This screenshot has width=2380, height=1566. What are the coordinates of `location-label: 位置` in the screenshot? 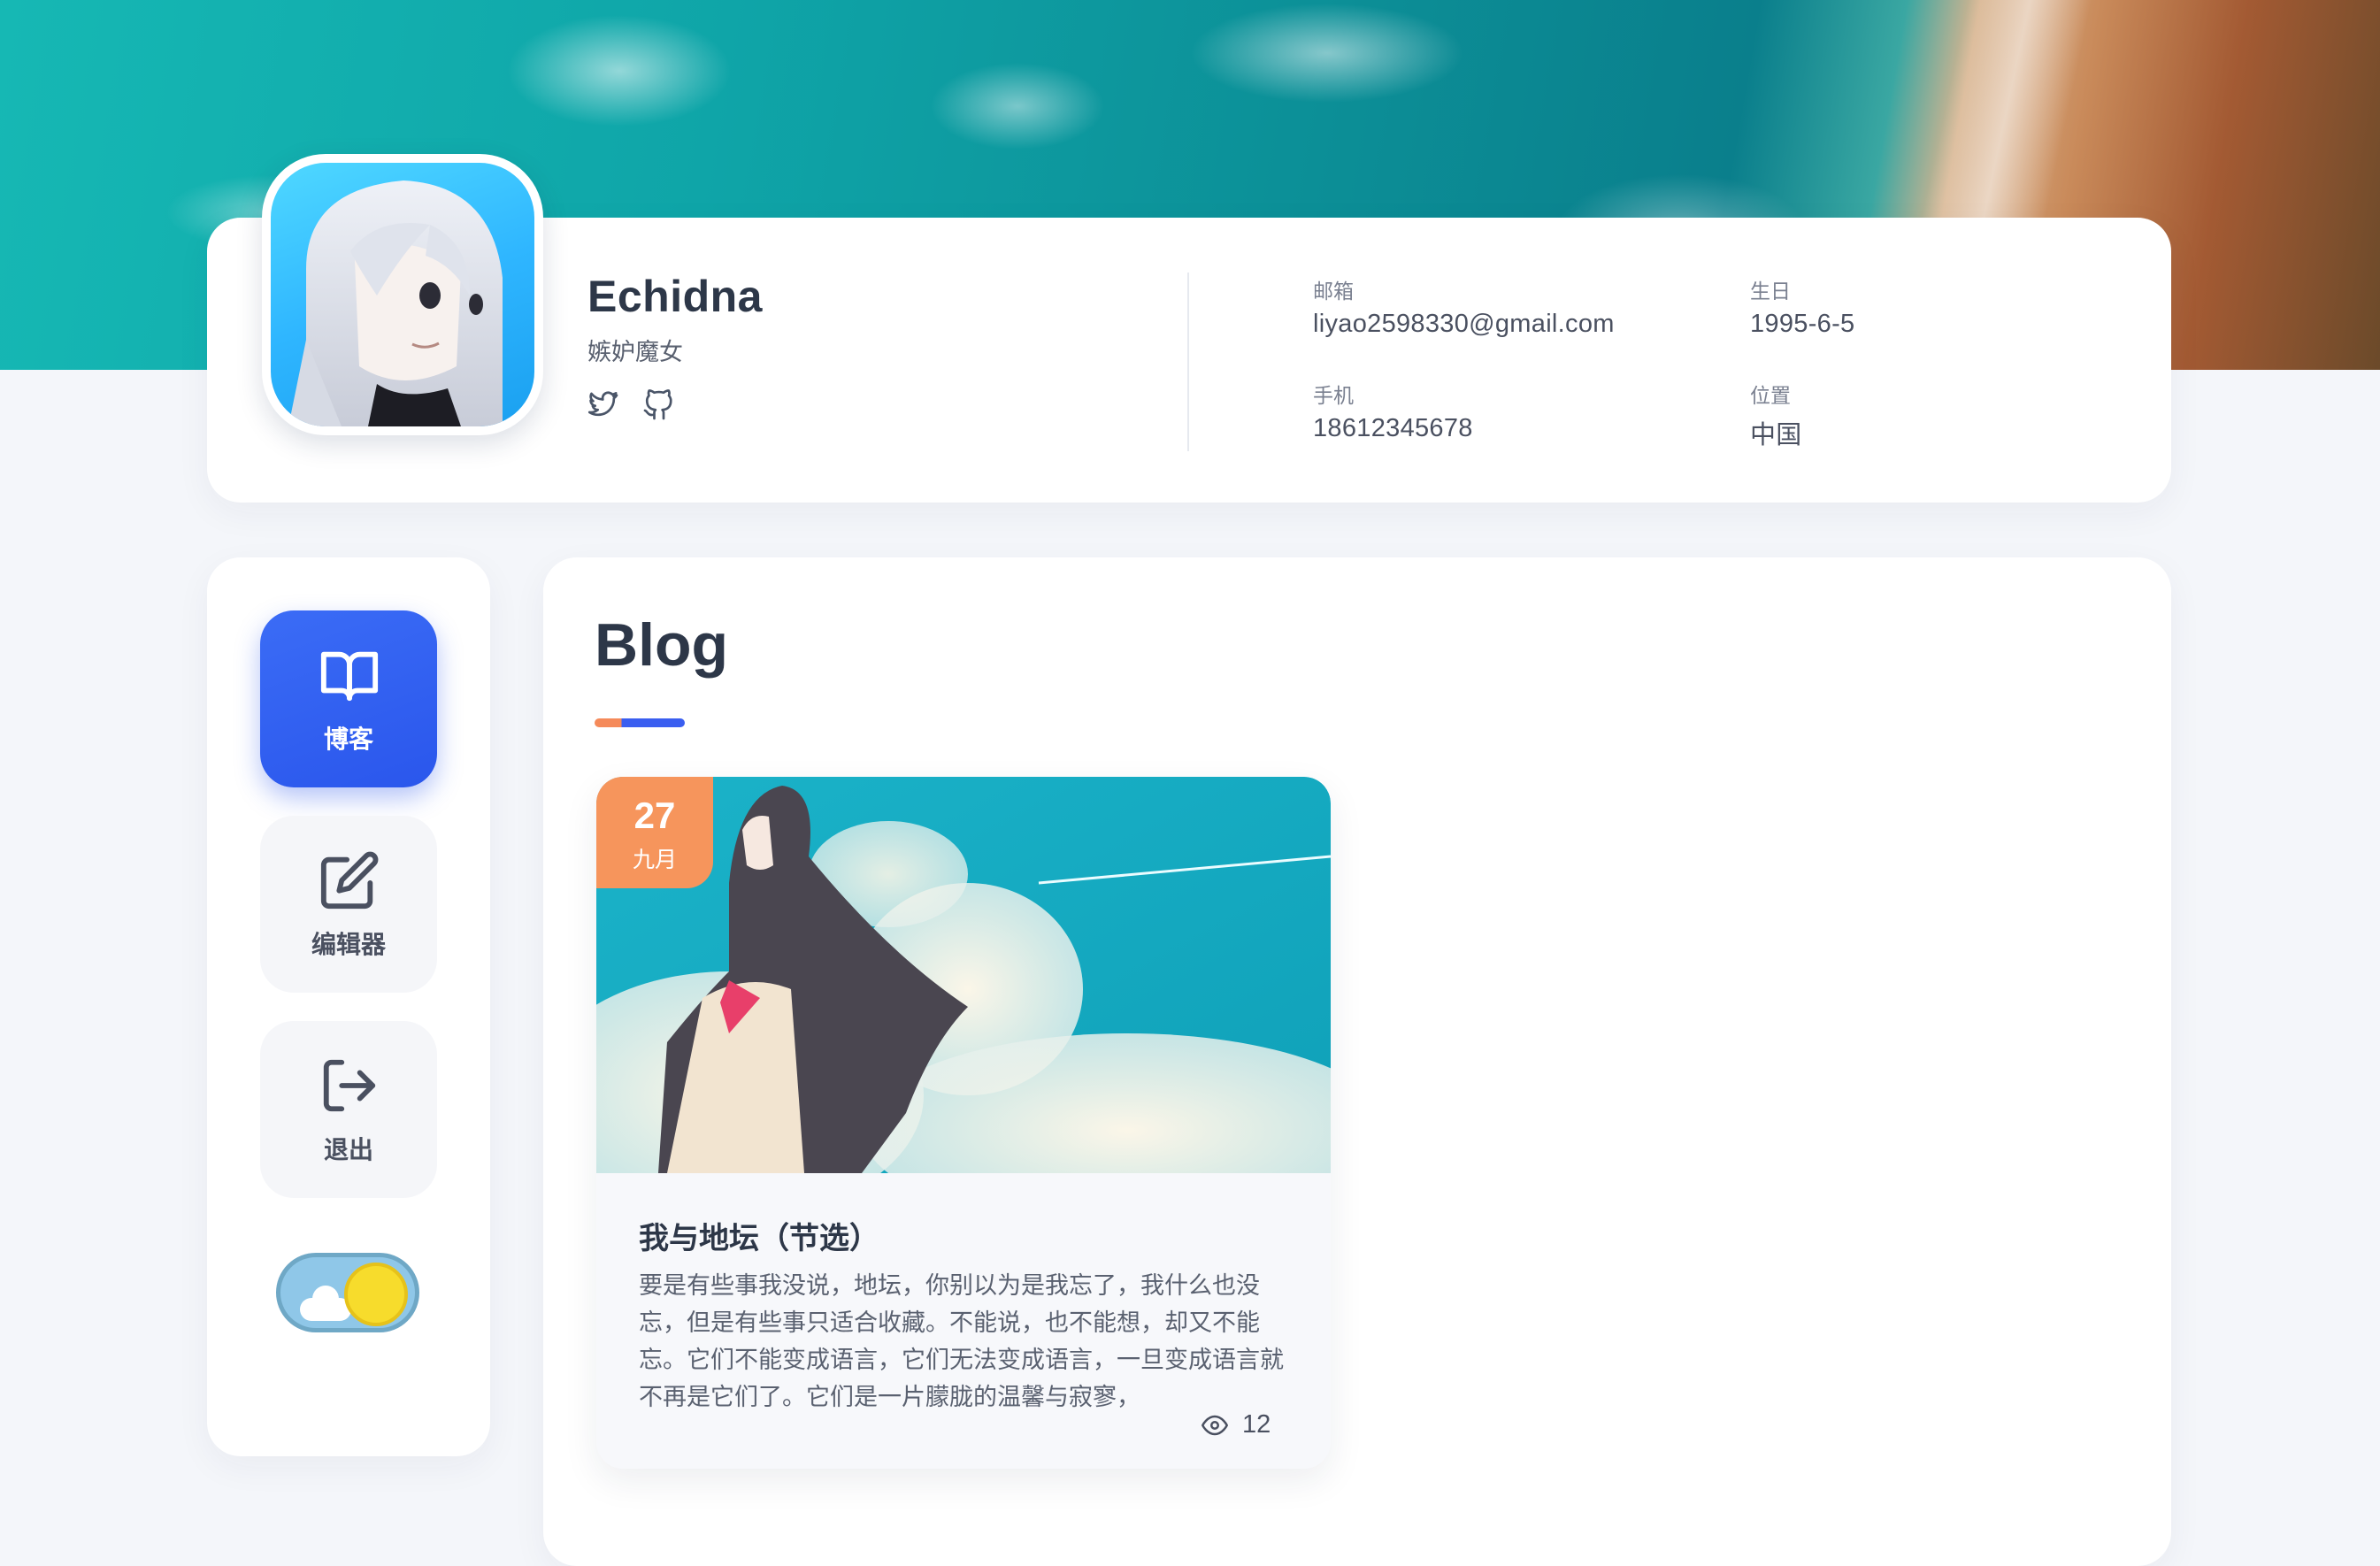 It's located at (1770, 395).